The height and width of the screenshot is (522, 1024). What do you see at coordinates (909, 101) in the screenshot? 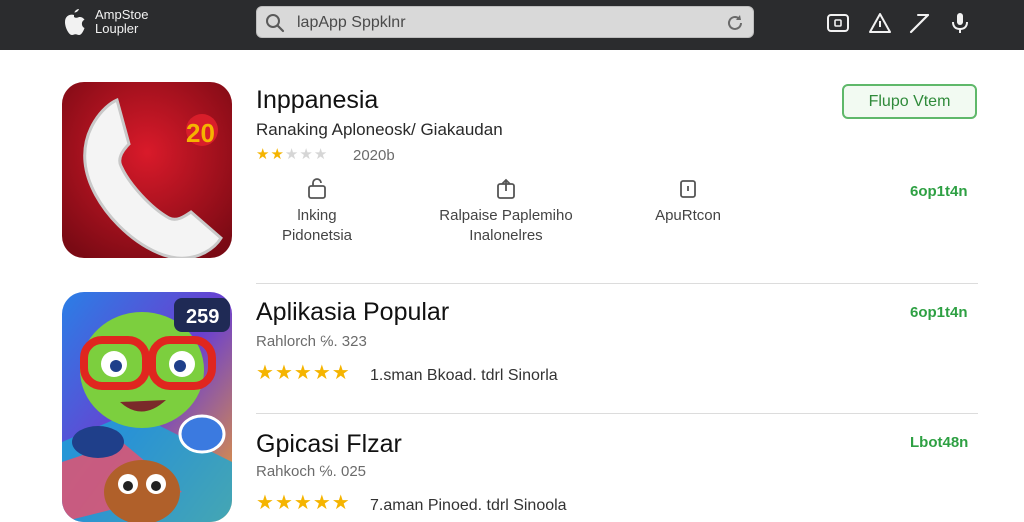
I see `featured-action-button: Flupo Vtem` at bounding box center [909, 101].